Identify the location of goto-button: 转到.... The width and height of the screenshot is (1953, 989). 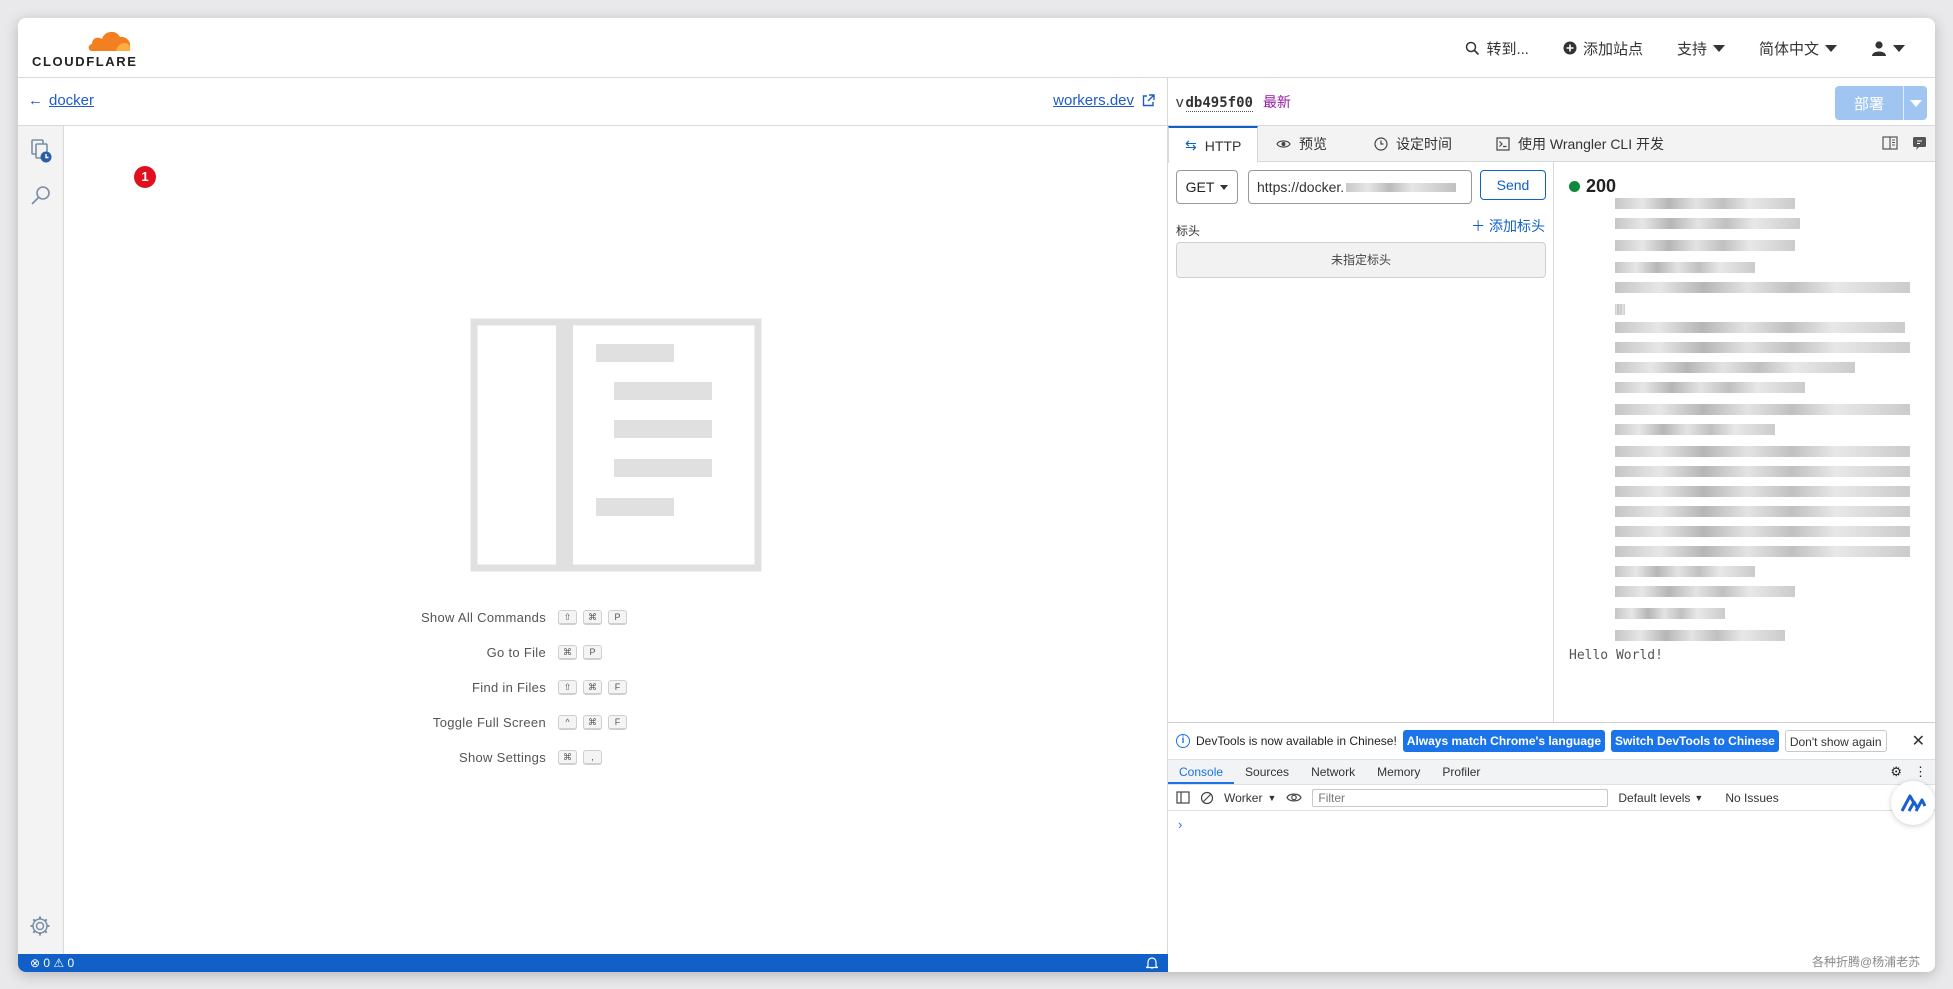
(1497, 48).